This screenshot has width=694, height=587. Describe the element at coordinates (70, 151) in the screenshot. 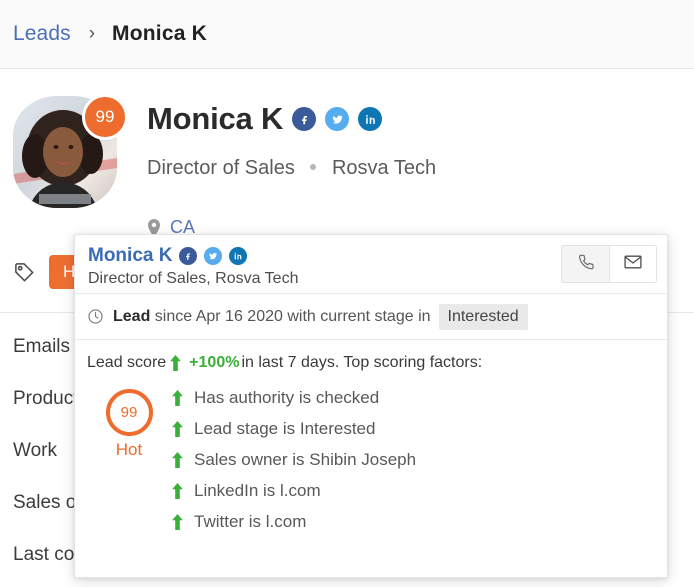

I see `avatar: 99` at that location.